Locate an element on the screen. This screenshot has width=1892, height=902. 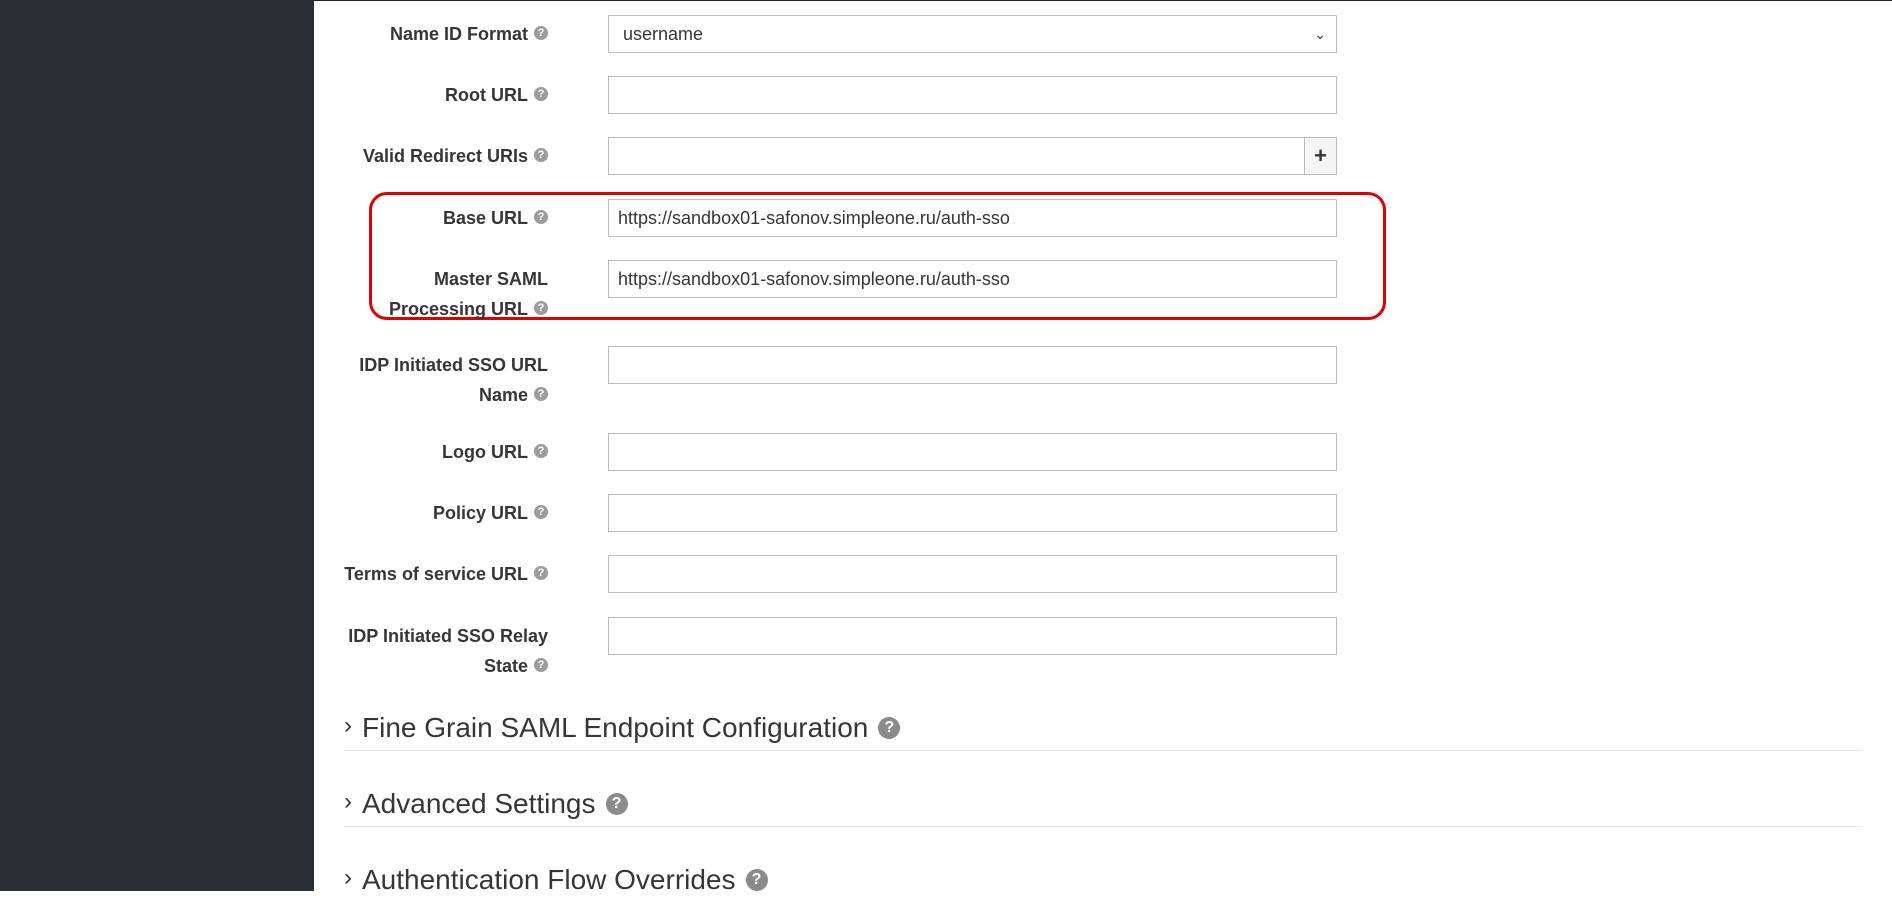
section-title: Advanced Settings is located at coordinates (479, 803).